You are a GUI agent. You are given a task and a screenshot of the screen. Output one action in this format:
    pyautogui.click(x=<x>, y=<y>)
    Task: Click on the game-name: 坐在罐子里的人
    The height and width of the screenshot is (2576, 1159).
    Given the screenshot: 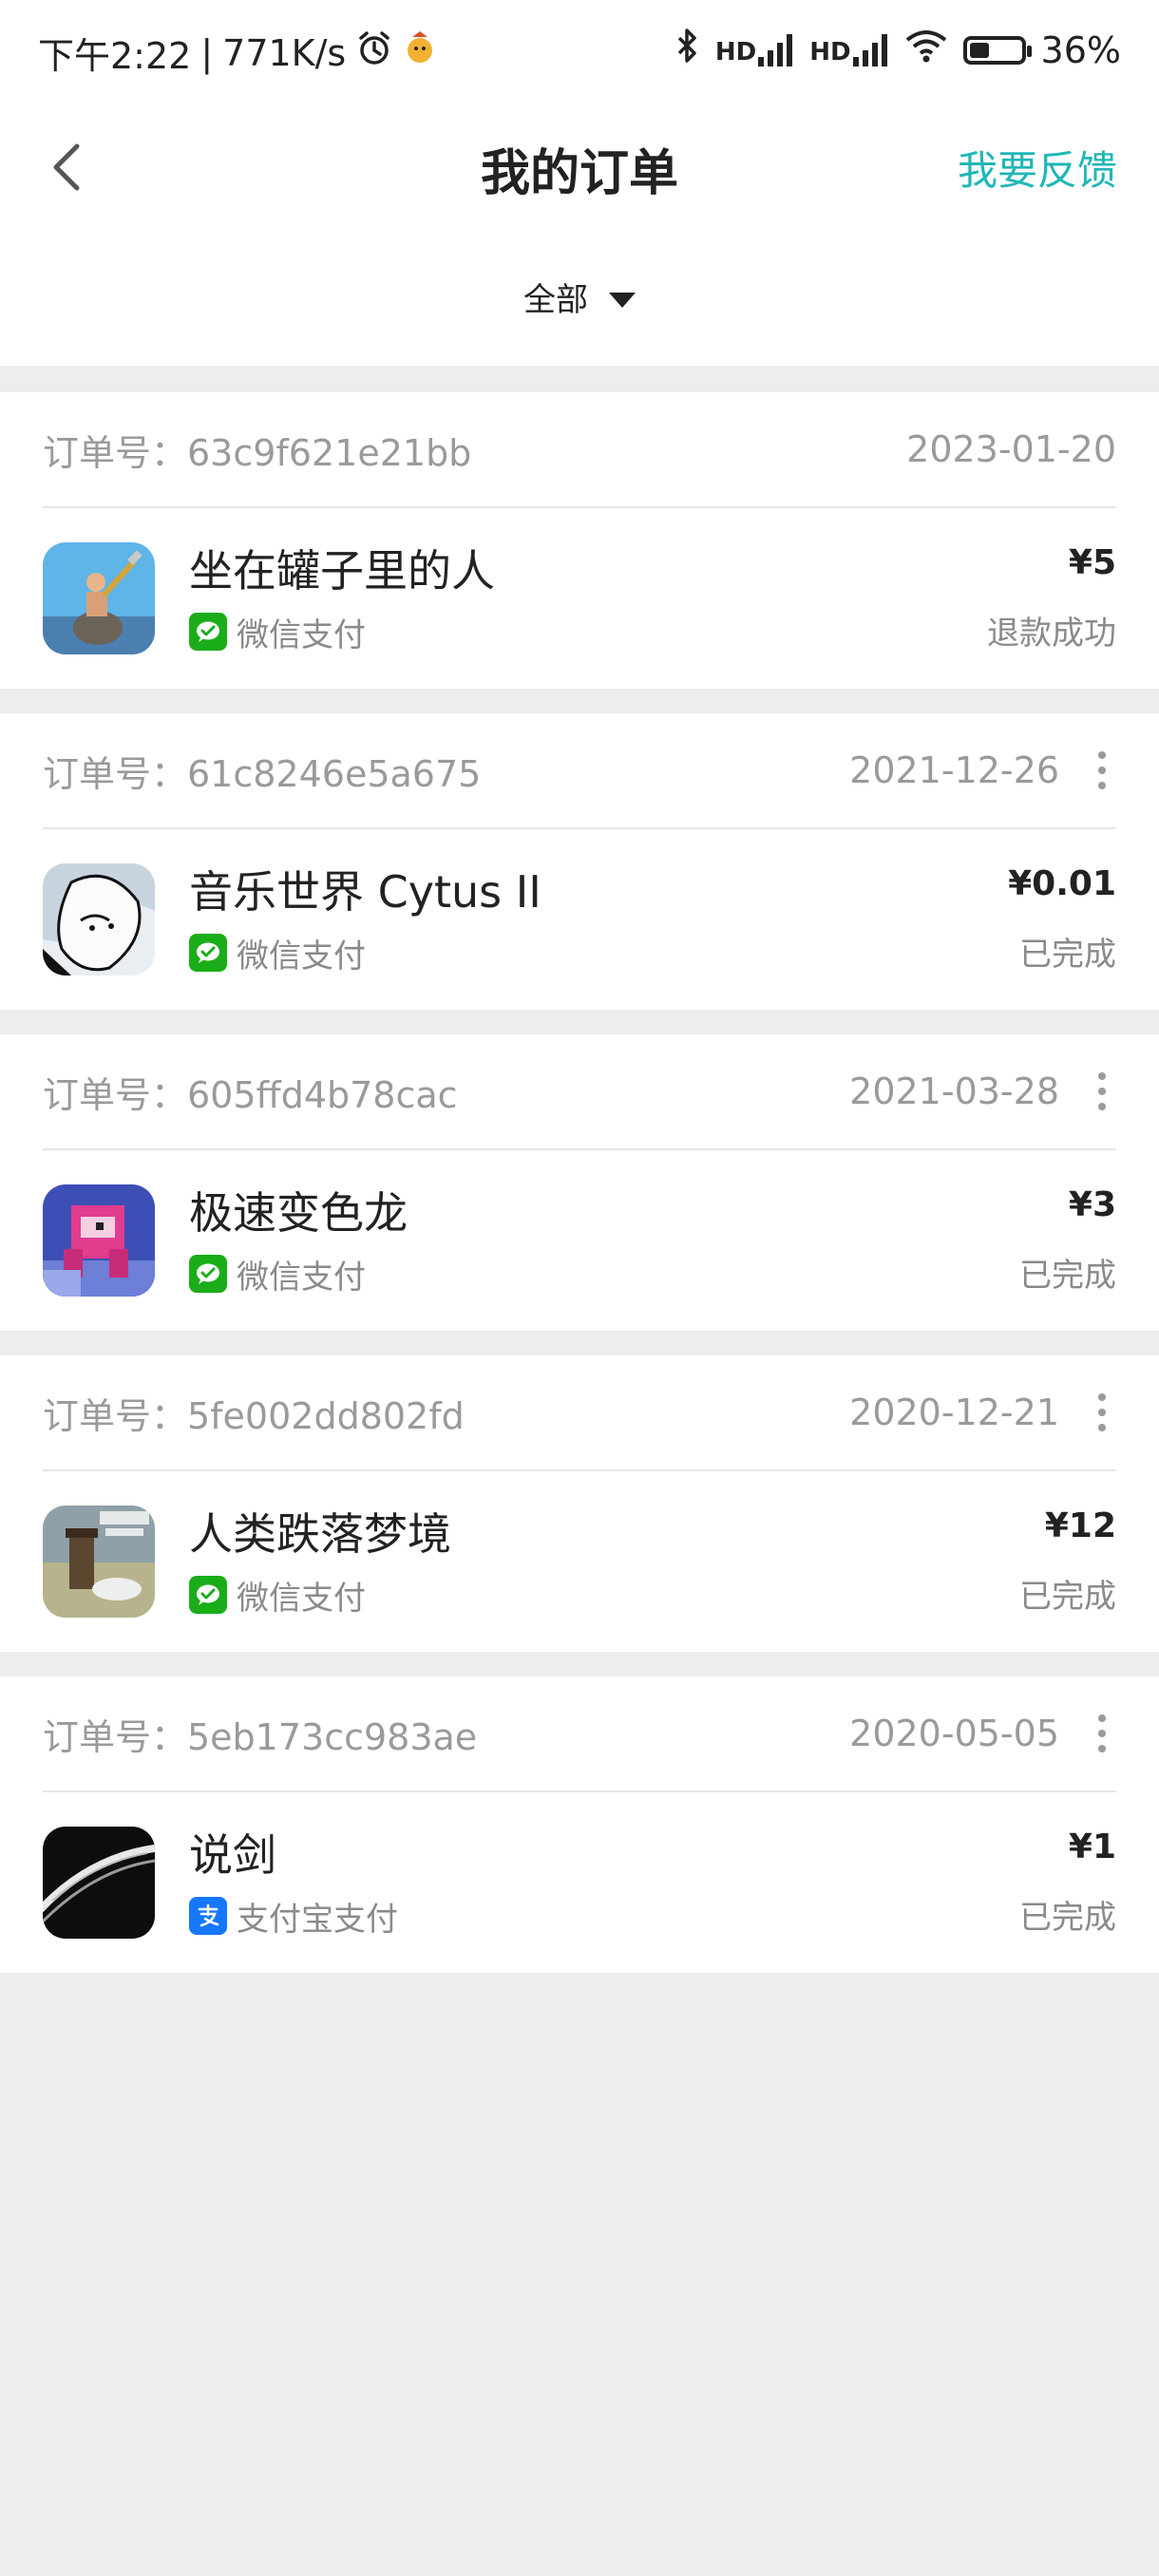 What is the action you would take?
    pyautogui.click(x=342, y=570)
    